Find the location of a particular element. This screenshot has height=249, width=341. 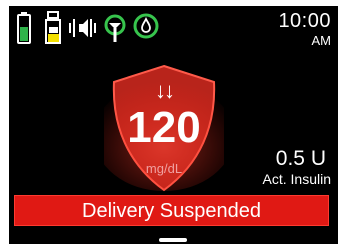

clock-time: 10:00 is located at coordinates (304, 21).